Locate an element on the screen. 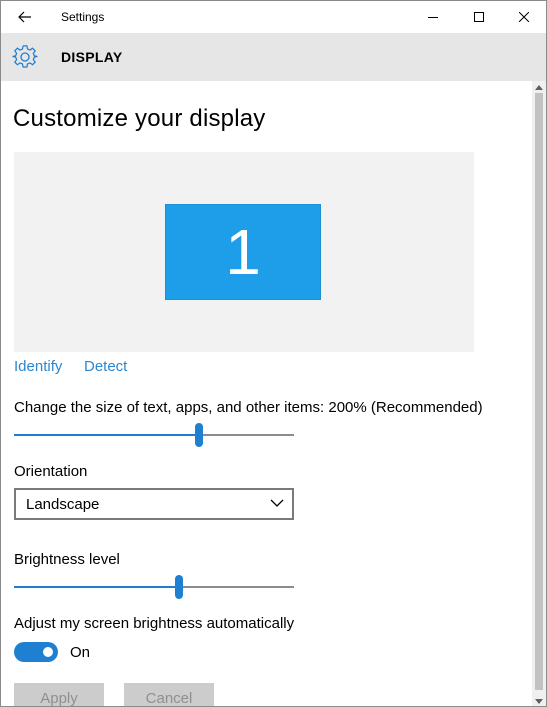  maximize-icon is located at coordinates (479, 17).